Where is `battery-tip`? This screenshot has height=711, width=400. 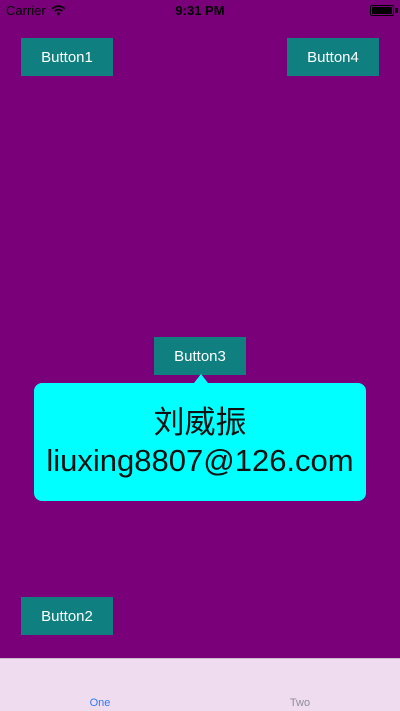 battery-tip is located at coordinates (396, 10).